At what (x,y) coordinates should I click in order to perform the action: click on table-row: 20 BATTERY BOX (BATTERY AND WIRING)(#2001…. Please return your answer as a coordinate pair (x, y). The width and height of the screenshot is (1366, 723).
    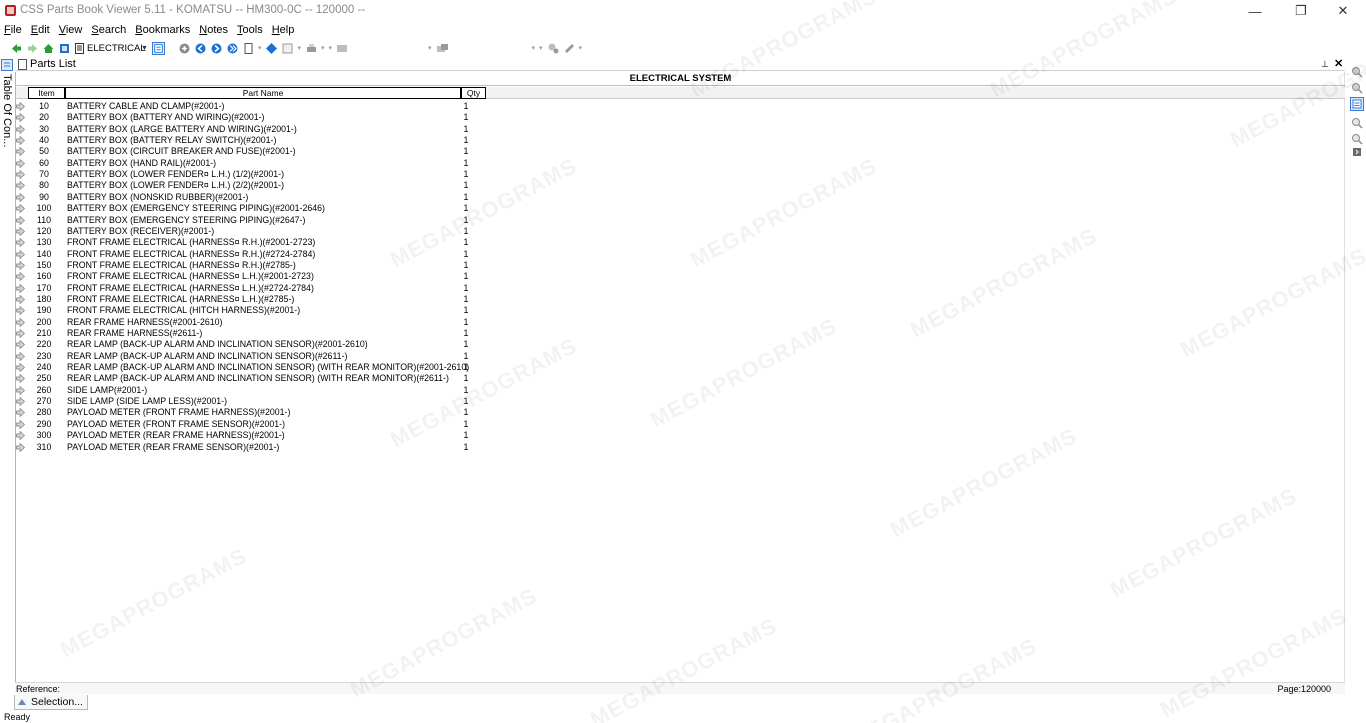
    Looking at the image, I should click on (256, 117).